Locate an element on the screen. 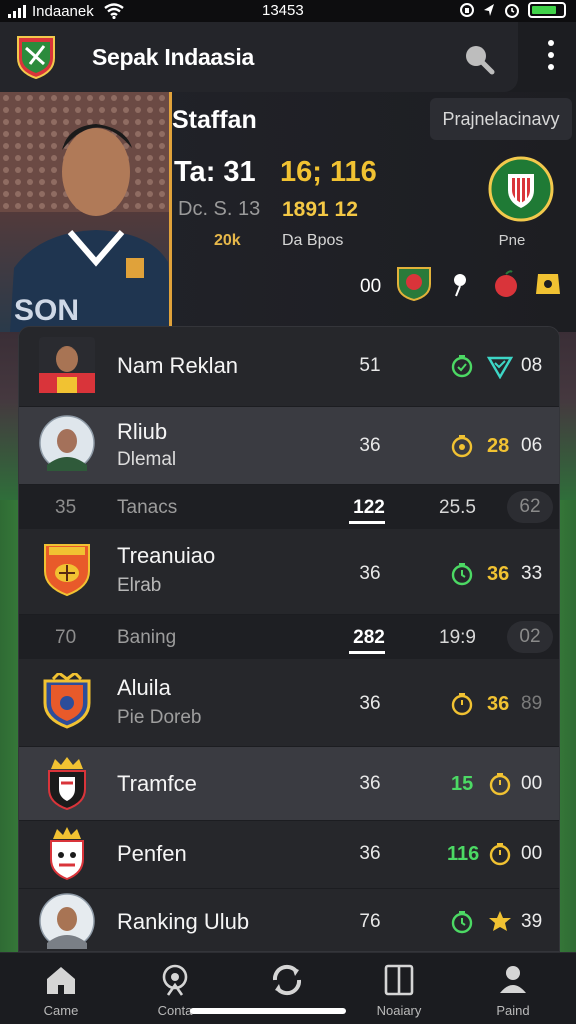 Image resolution: width=576 pixels, height=1024 pixels. app-bar: Sepak Indaasia is located at coordinates (259, 57).